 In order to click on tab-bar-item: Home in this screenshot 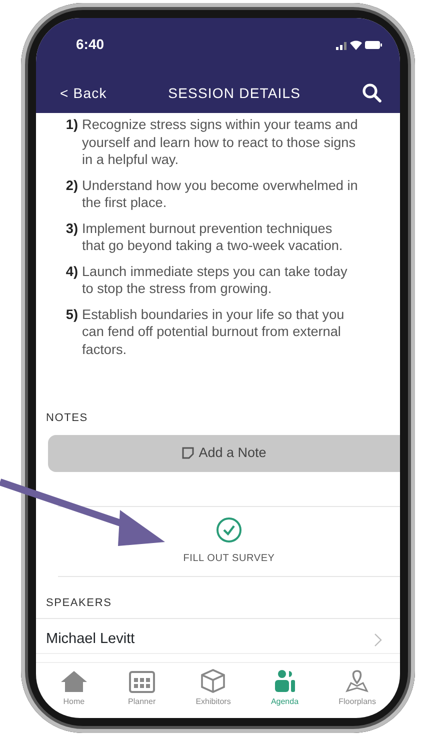, I will do `click(74, 688)`.